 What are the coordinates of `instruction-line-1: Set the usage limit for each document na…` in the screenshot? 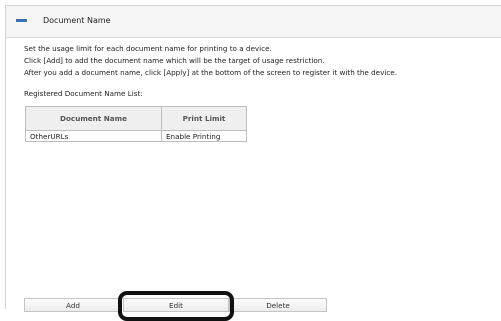 It's located at (148, 48).